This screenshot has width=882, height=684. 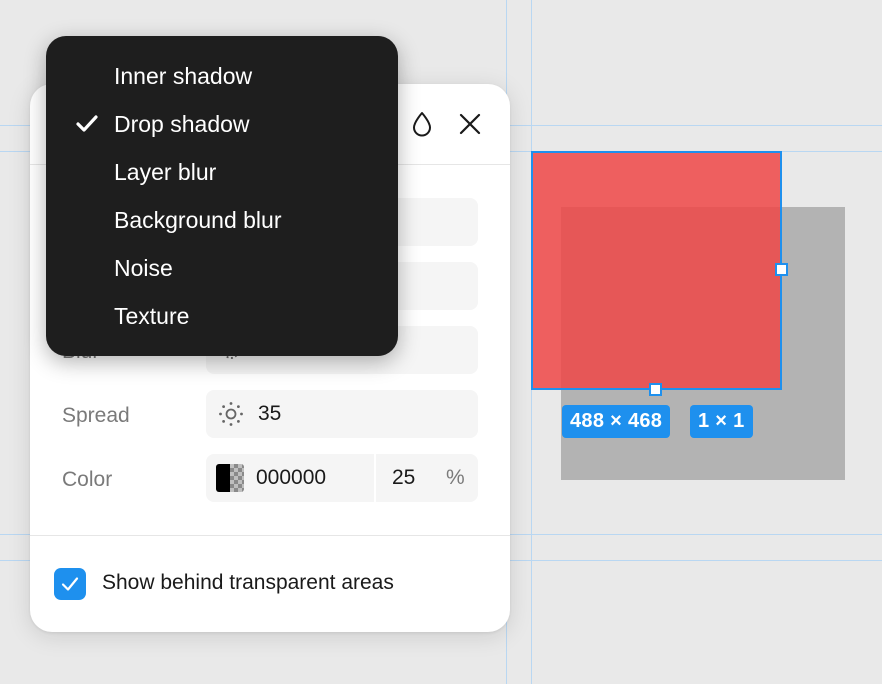 I want to click on menu-item-drop-shadow: Drop shadow, so click(x=222, y=124).